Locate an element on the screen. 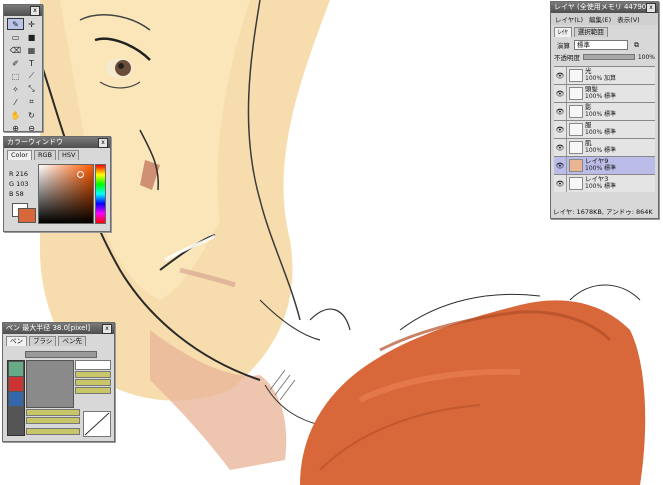 The image size is (663, 485). toolbox-title-bar: x is located at coordinates (23, 10).